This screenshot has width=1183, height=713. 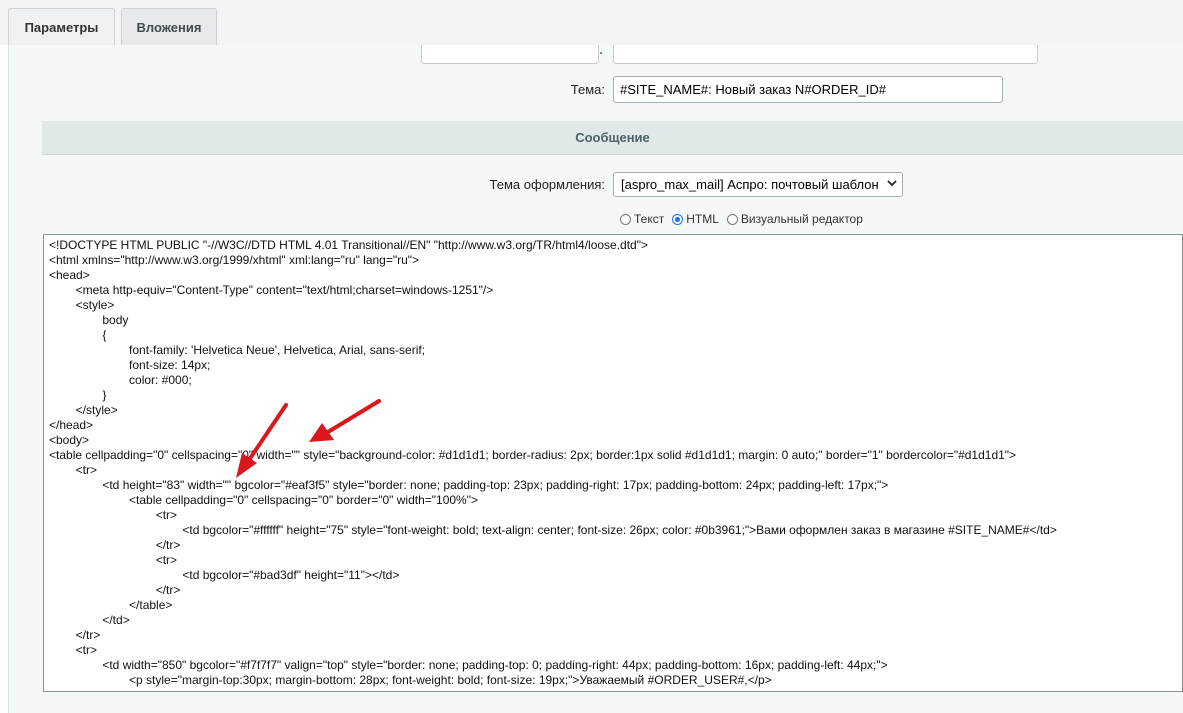 I want to click on message-section-header: Сообщение, so click(x=612, y=138).